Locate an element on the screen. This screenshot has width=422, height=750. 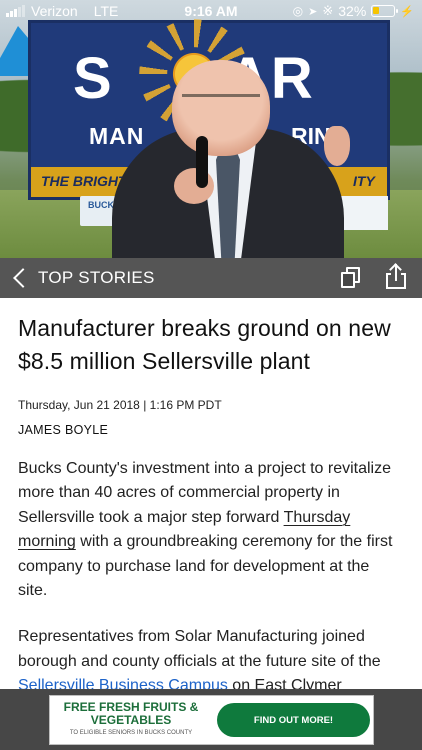
ad-find-out-more-button: FIND OUT MORE! is located at coordinates (293, 720).